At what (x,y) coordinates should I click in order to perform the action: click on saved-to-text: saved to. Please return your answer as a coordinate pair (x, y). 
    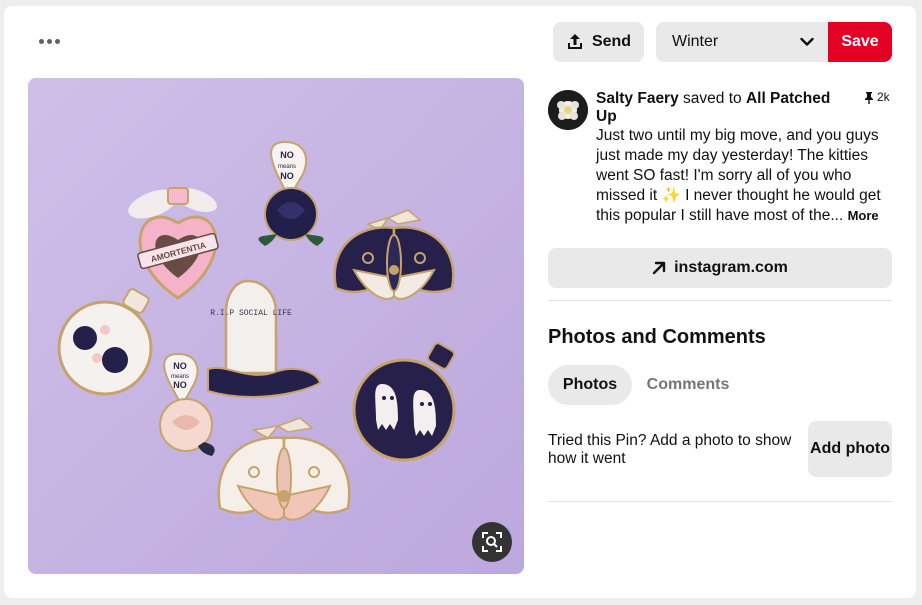
    Looking at the image, I should click on (712, 98).